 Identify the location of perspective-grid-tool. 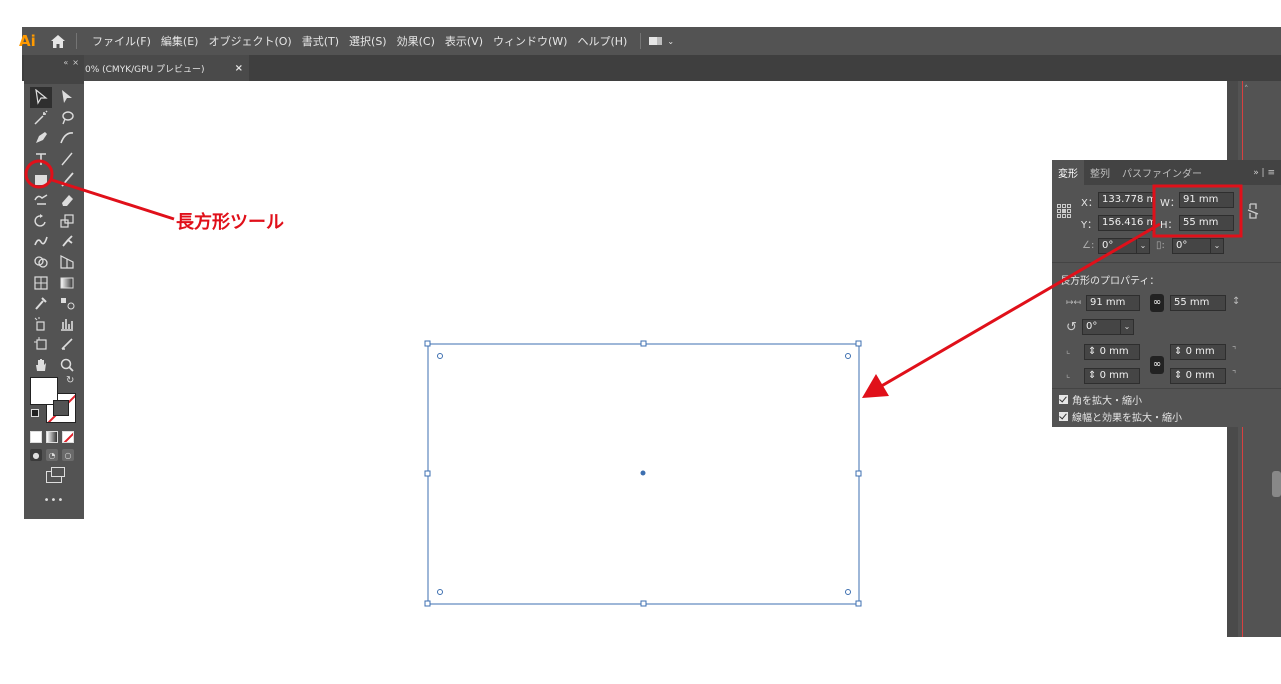
(67, 262).